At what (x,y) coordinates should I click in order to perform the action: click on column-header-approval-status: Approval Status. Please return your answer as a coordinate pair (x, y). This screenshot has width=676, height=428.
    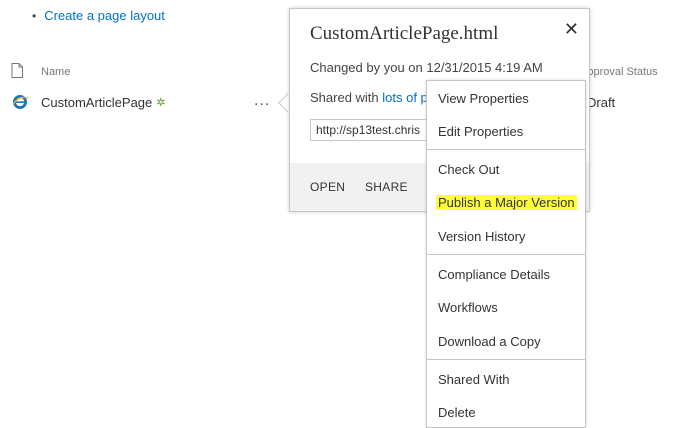
    Looking at the image, I should click on (619, 72).